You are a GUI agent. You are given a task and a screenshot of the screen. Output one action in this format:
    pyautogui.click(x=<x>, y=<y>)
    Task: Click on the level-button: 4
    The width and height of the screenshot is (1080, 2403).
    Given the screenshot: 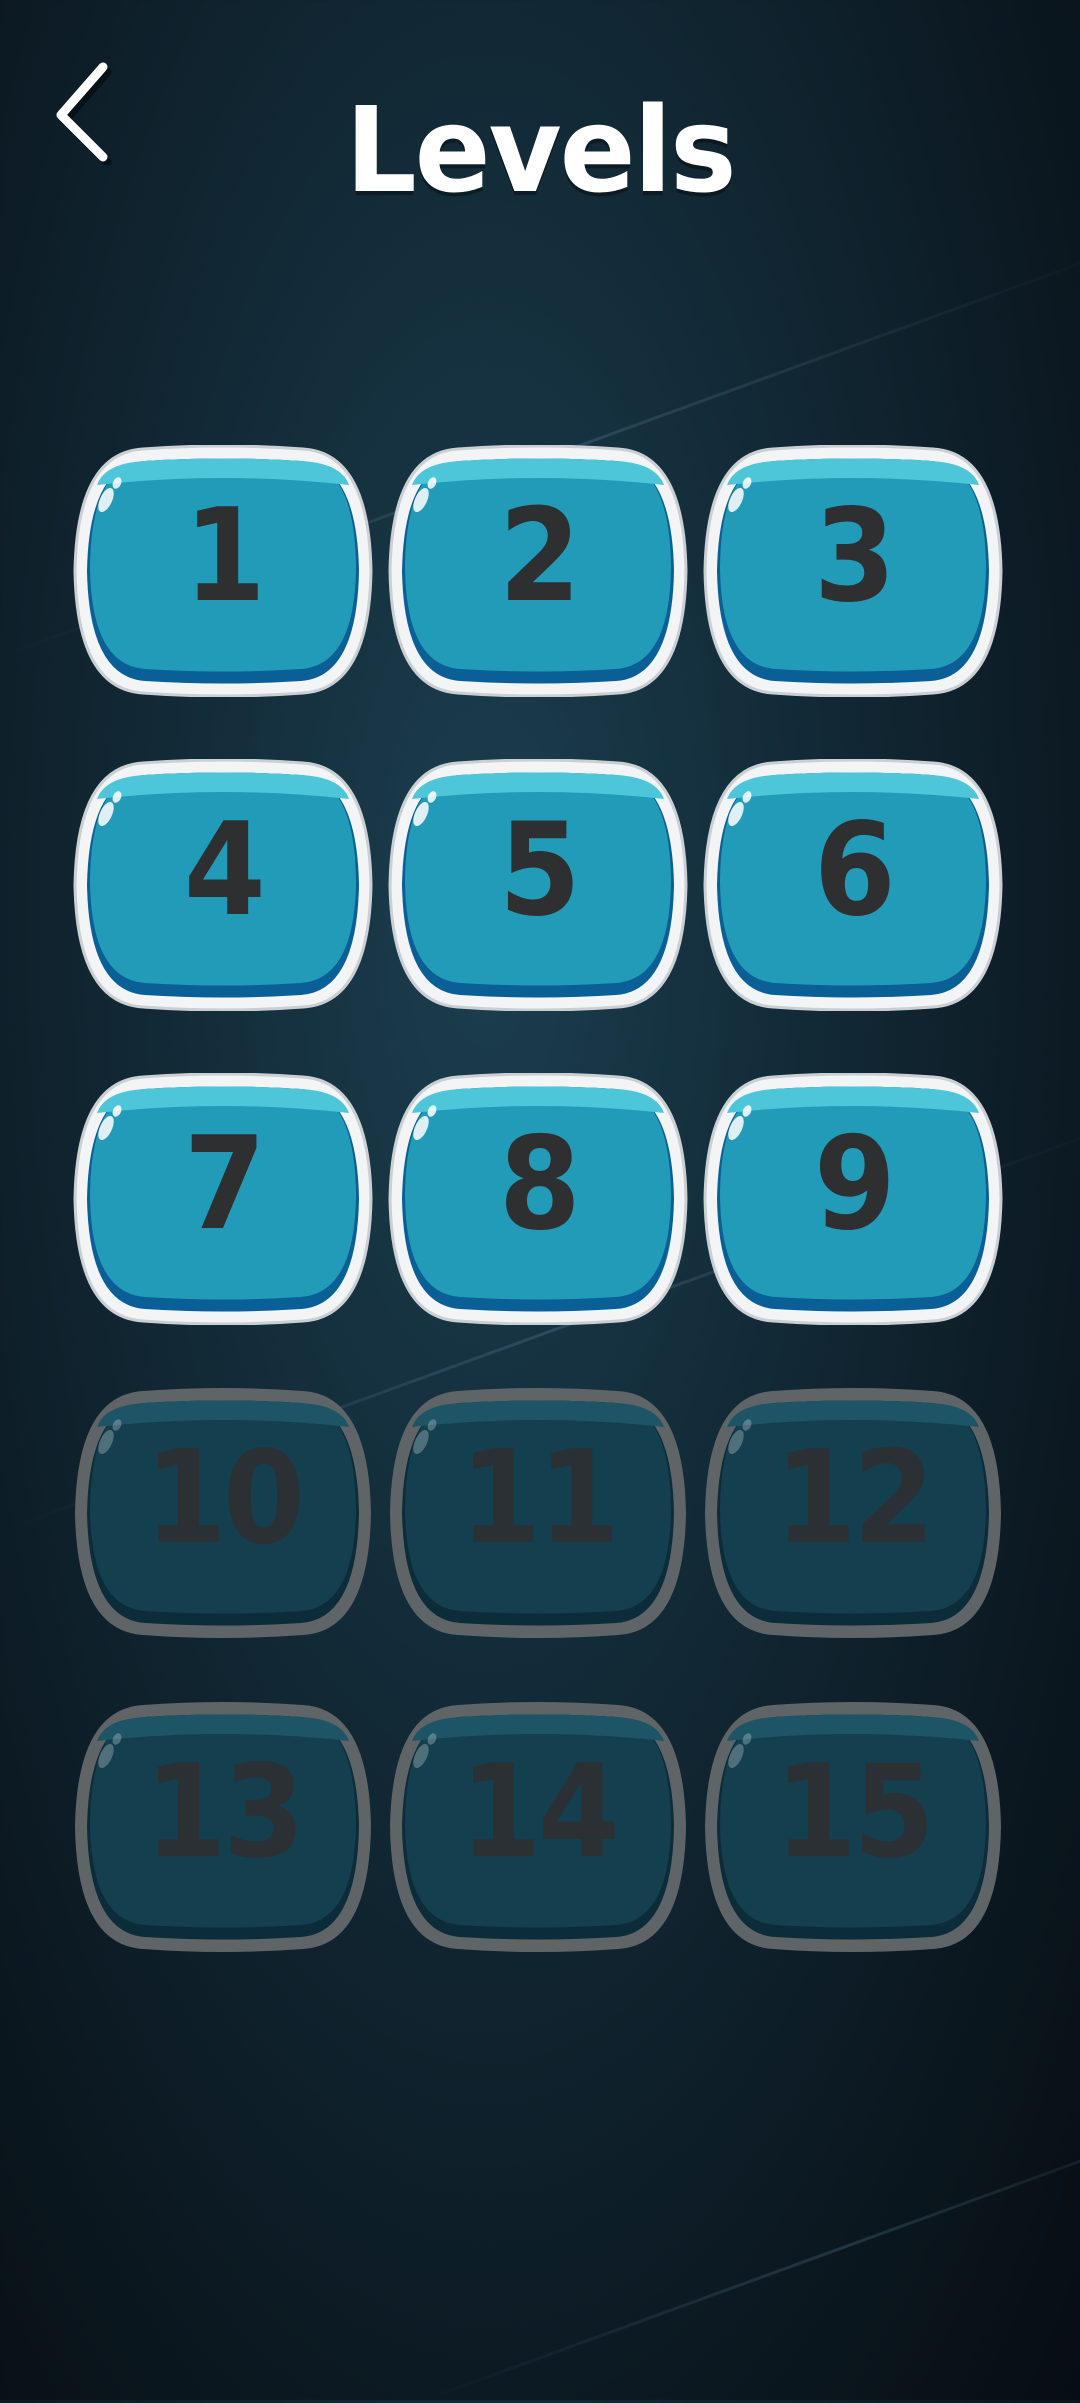 What is the action you would take?
    pyautogui.click(x=223, y=885)
    